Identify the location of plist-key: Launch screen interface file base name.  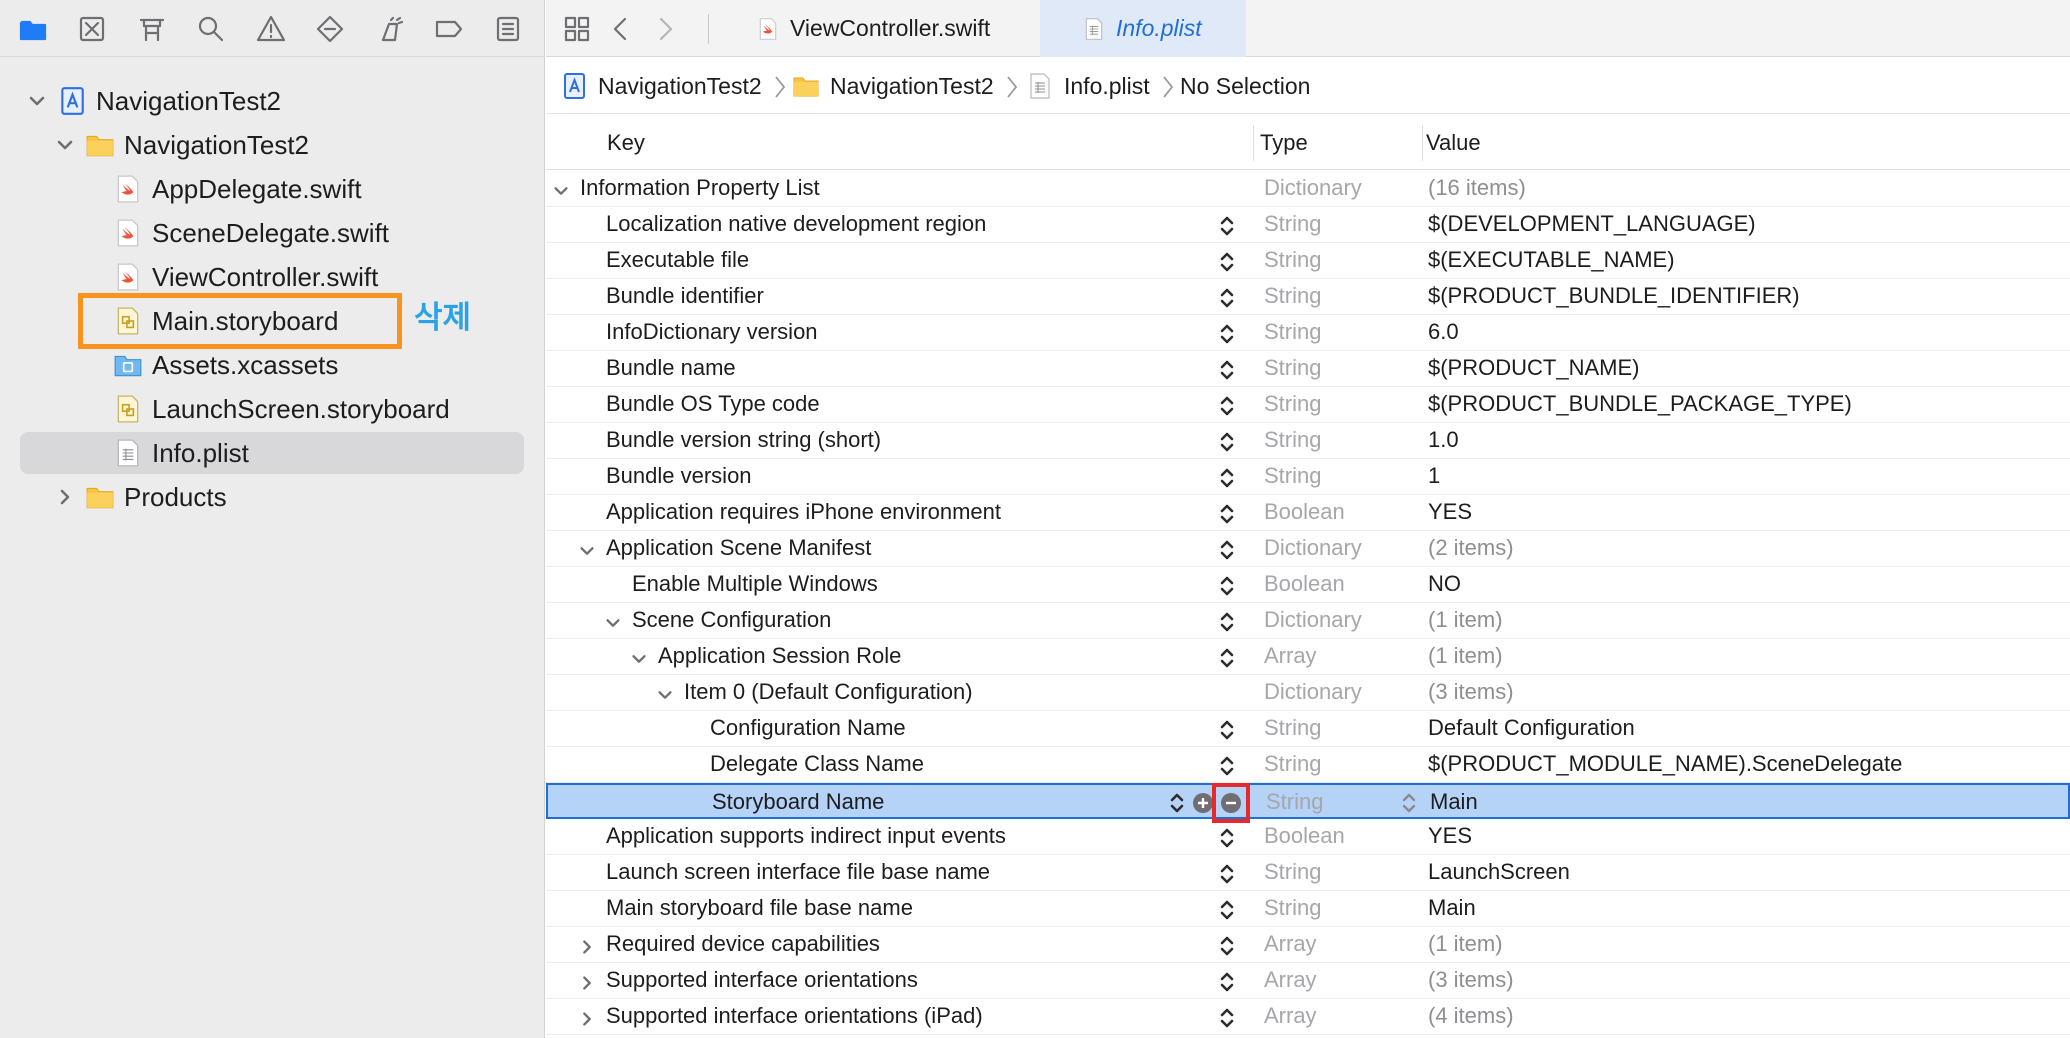
(798, 872).